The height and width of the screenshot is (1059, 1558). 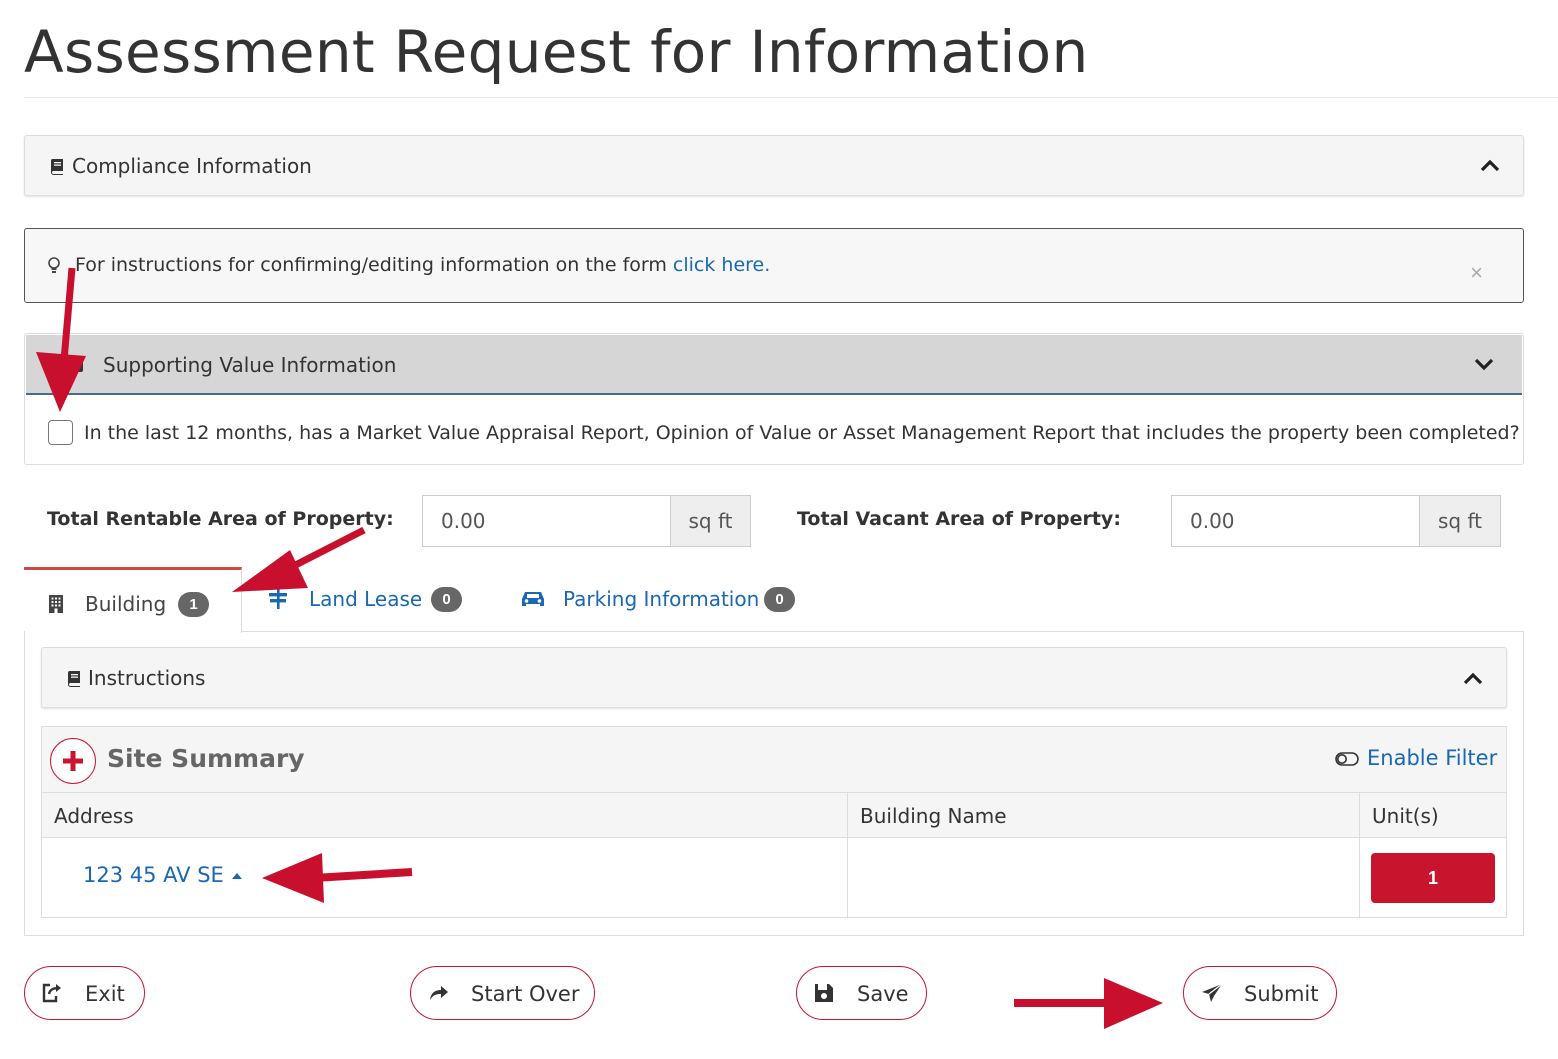 What do you see at coordinates (1281, 994) in the screenshot?
I see `submit-label: Submit` at bounding box center [1281, 994].